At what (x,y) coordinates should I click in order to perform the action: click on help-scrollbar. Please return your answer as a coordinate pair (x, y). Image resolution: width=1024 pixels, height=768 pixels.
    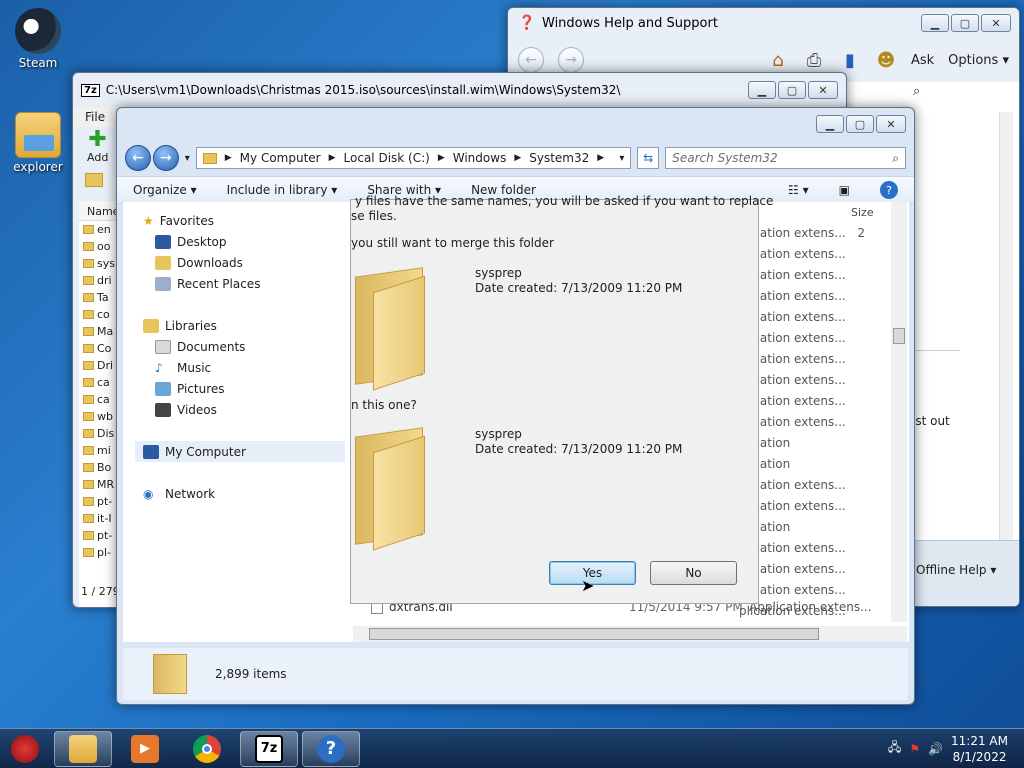
    Looking at the image, I should click on (1006, 357).